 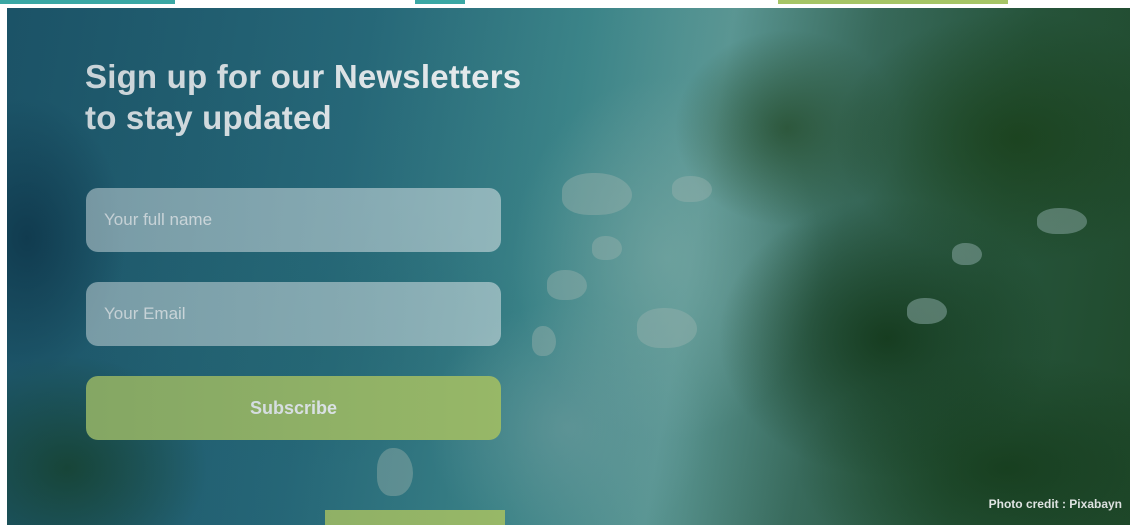 I want to click on bottom-green-block, so click(x=415, y=517).